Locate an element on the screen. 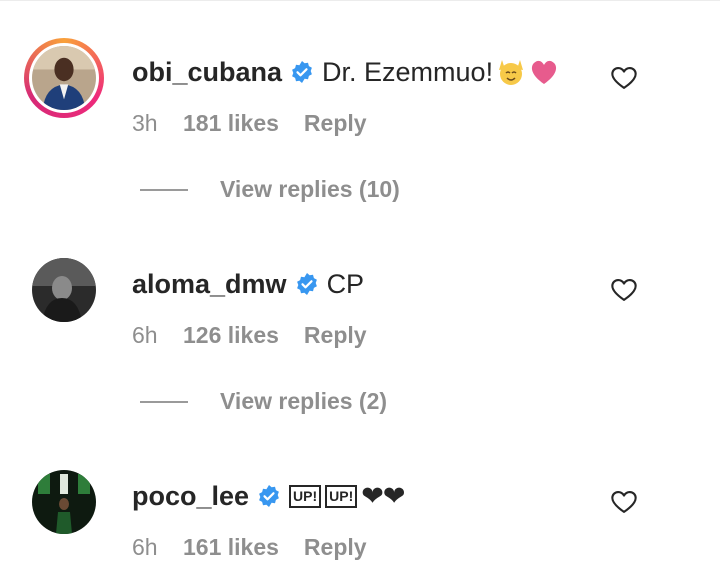 The height and width of the screenshot is (575, 720). top-divider is located at coordinates (360, 0).